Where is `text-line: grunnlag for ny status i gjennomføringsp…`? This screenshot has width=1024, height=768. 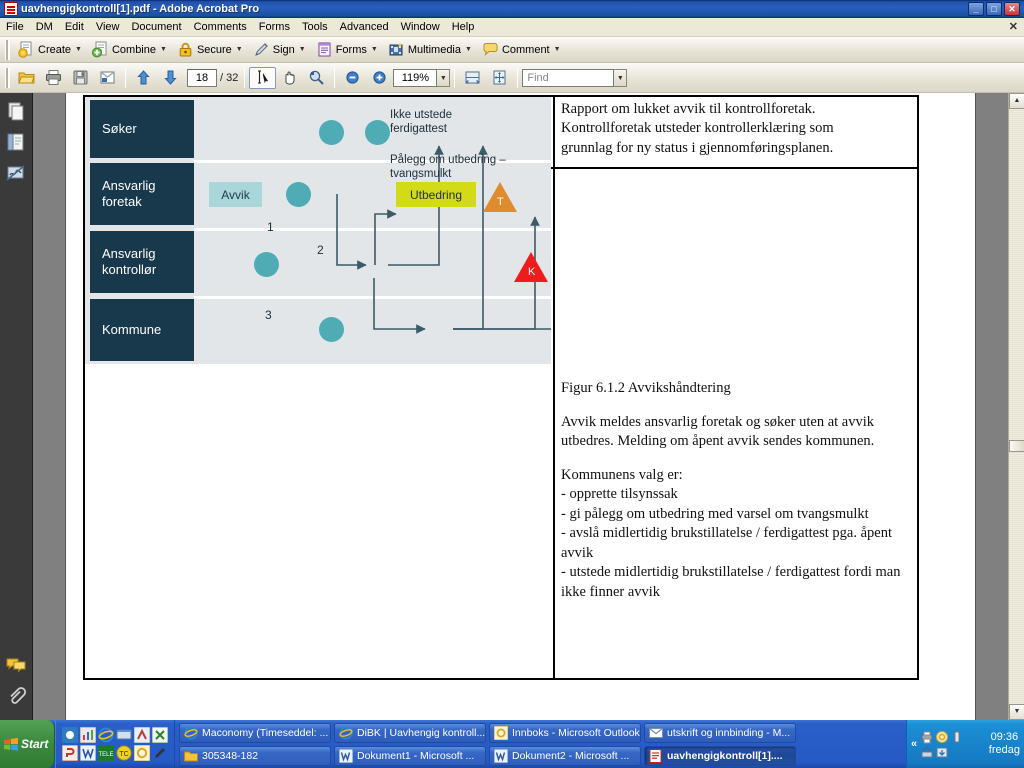
text-line: grunnlag for ny status i gjennomføringsp… is located at coordinates (697, 147).